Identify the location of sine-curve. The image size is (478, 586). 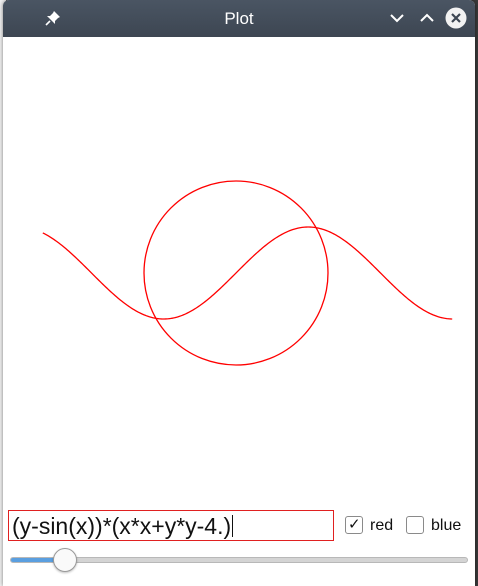
(247, 273).